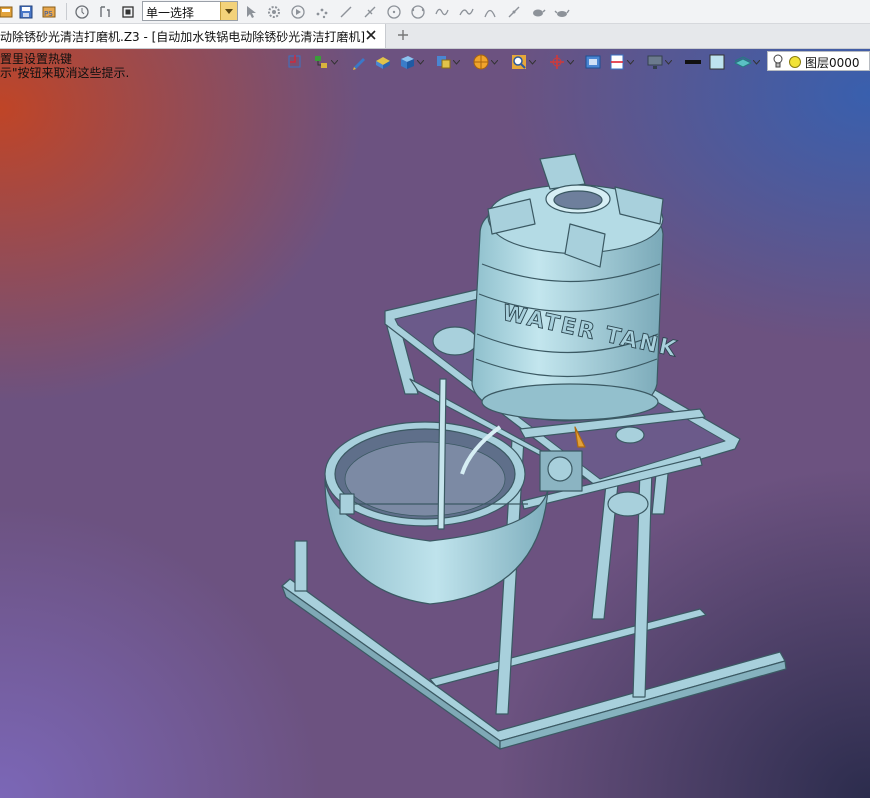  I want to click on export-icon: PS, so click(49, 11).